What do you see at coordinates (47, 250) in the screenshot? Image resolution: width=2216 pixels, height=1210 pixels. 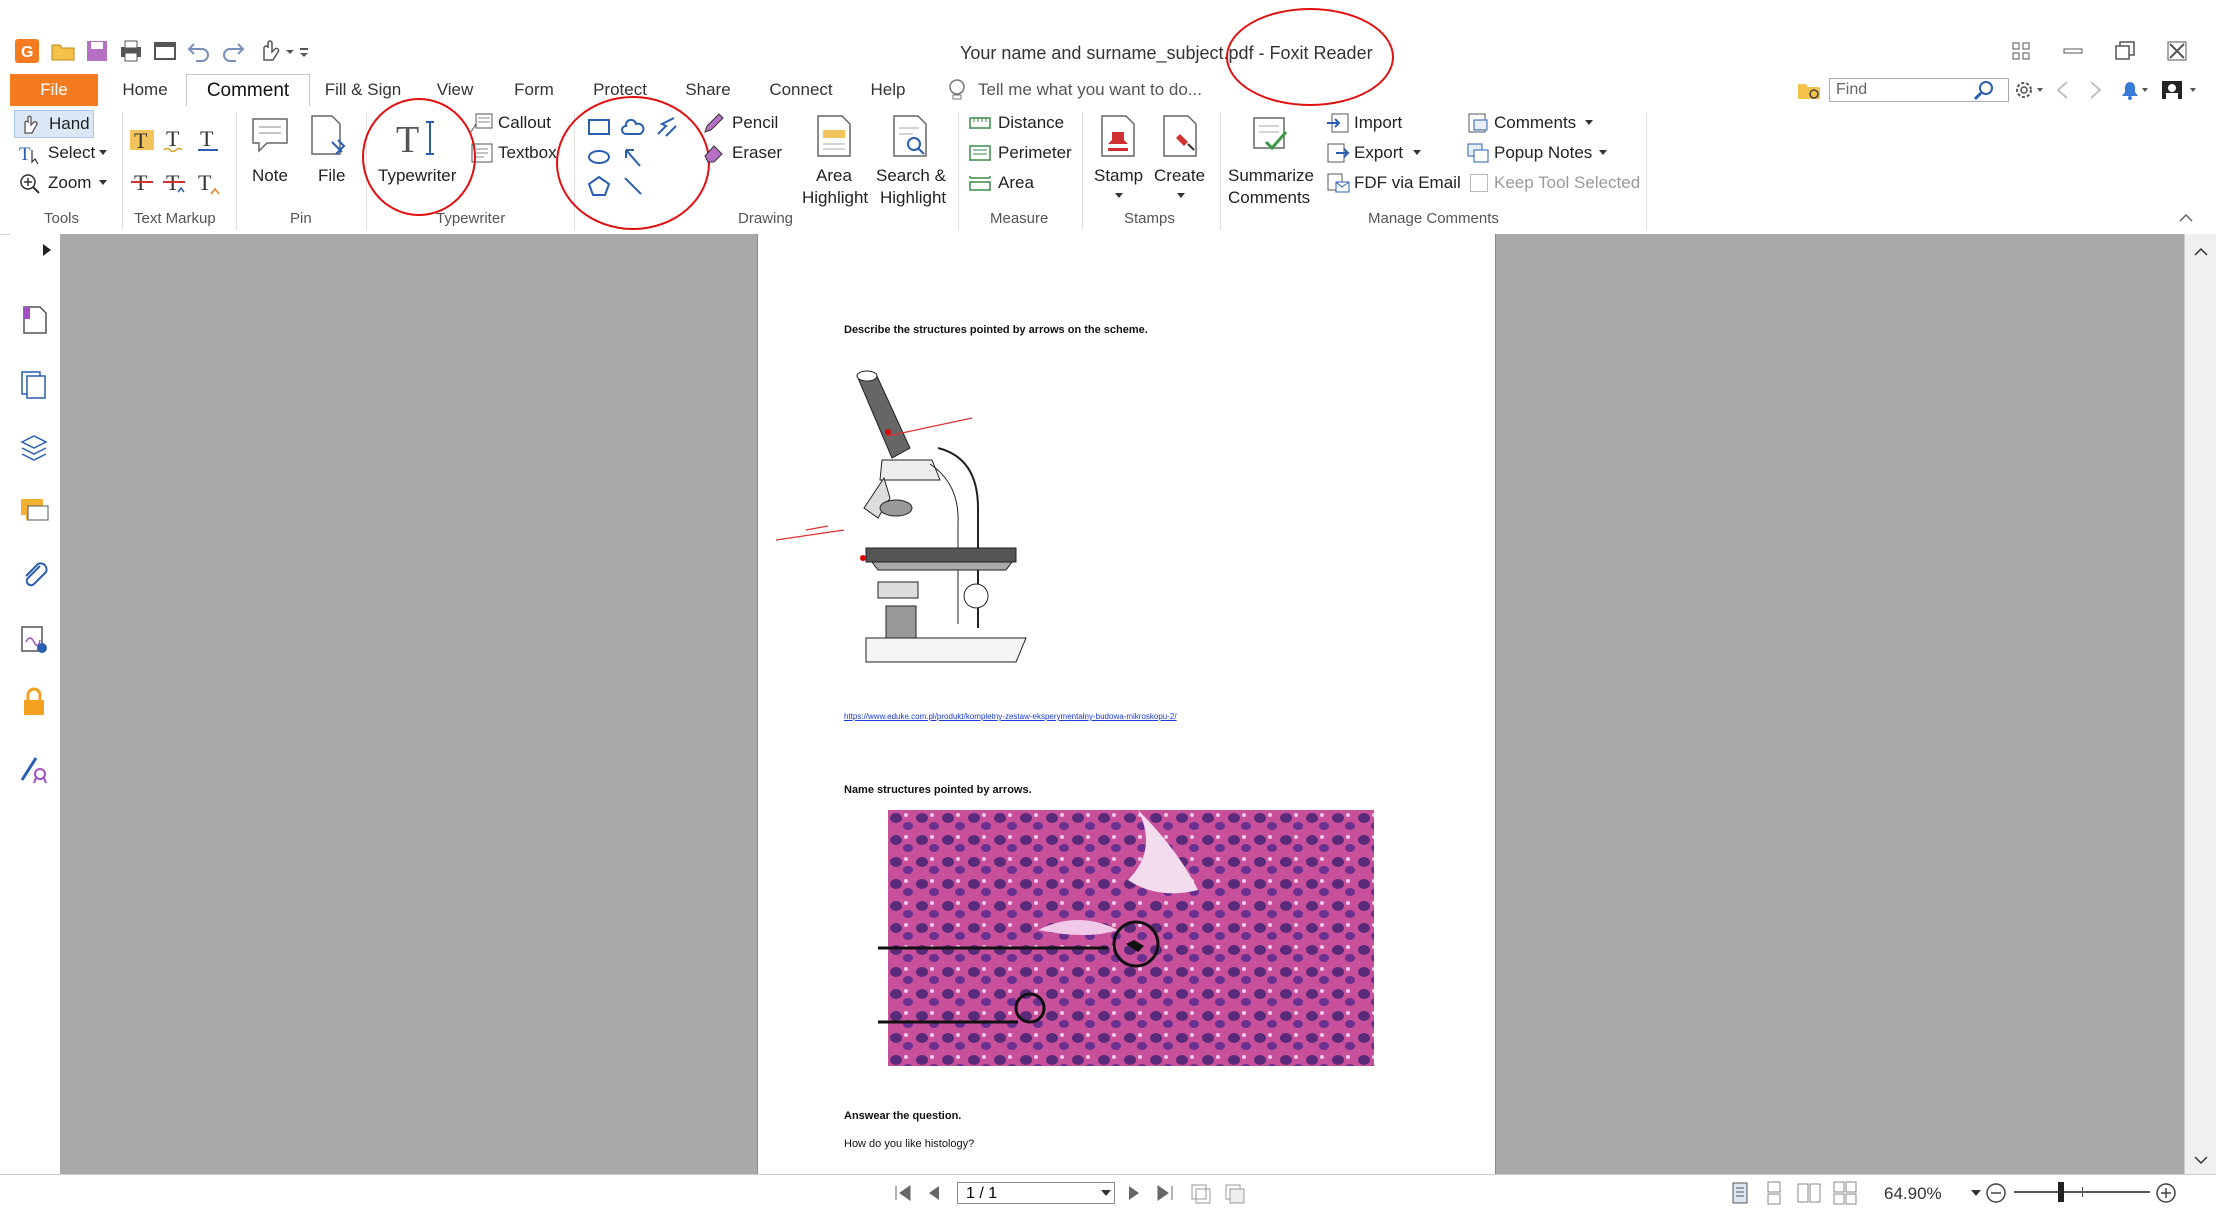 I see `expand-panel-icon` at bounding box center [47, 250].